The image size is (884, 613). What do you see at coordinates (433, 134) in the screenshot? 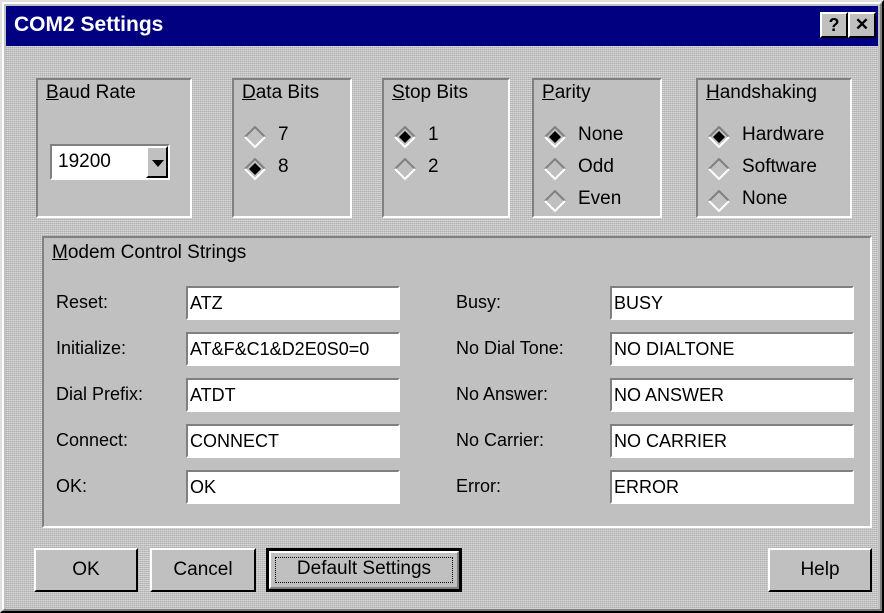
I see `radio-label: 1` at bounding box center [433, 134].